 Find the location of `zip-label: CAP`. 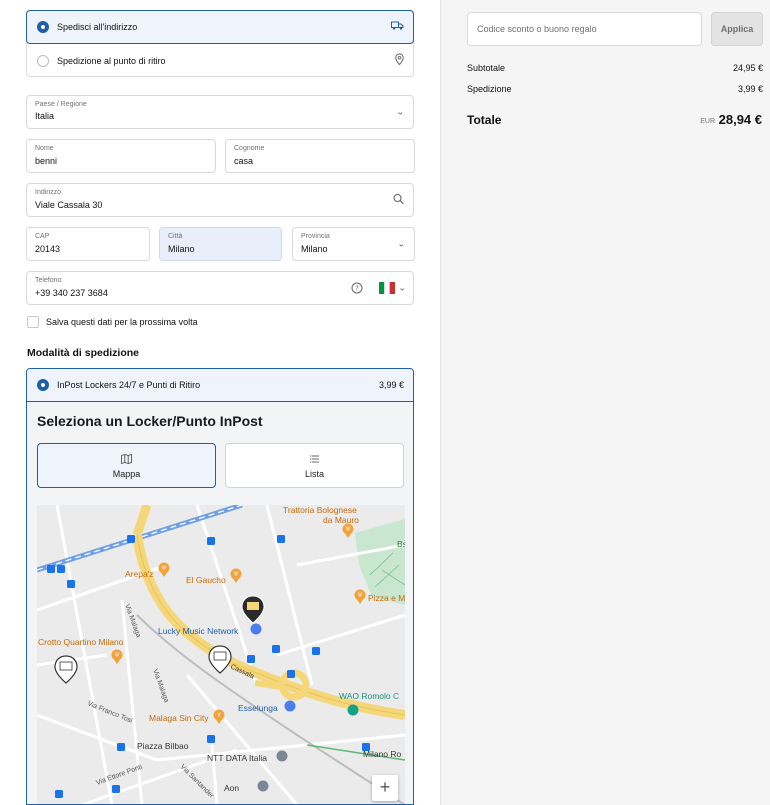

zip-label: CAP is located at coordinates (42, 236).